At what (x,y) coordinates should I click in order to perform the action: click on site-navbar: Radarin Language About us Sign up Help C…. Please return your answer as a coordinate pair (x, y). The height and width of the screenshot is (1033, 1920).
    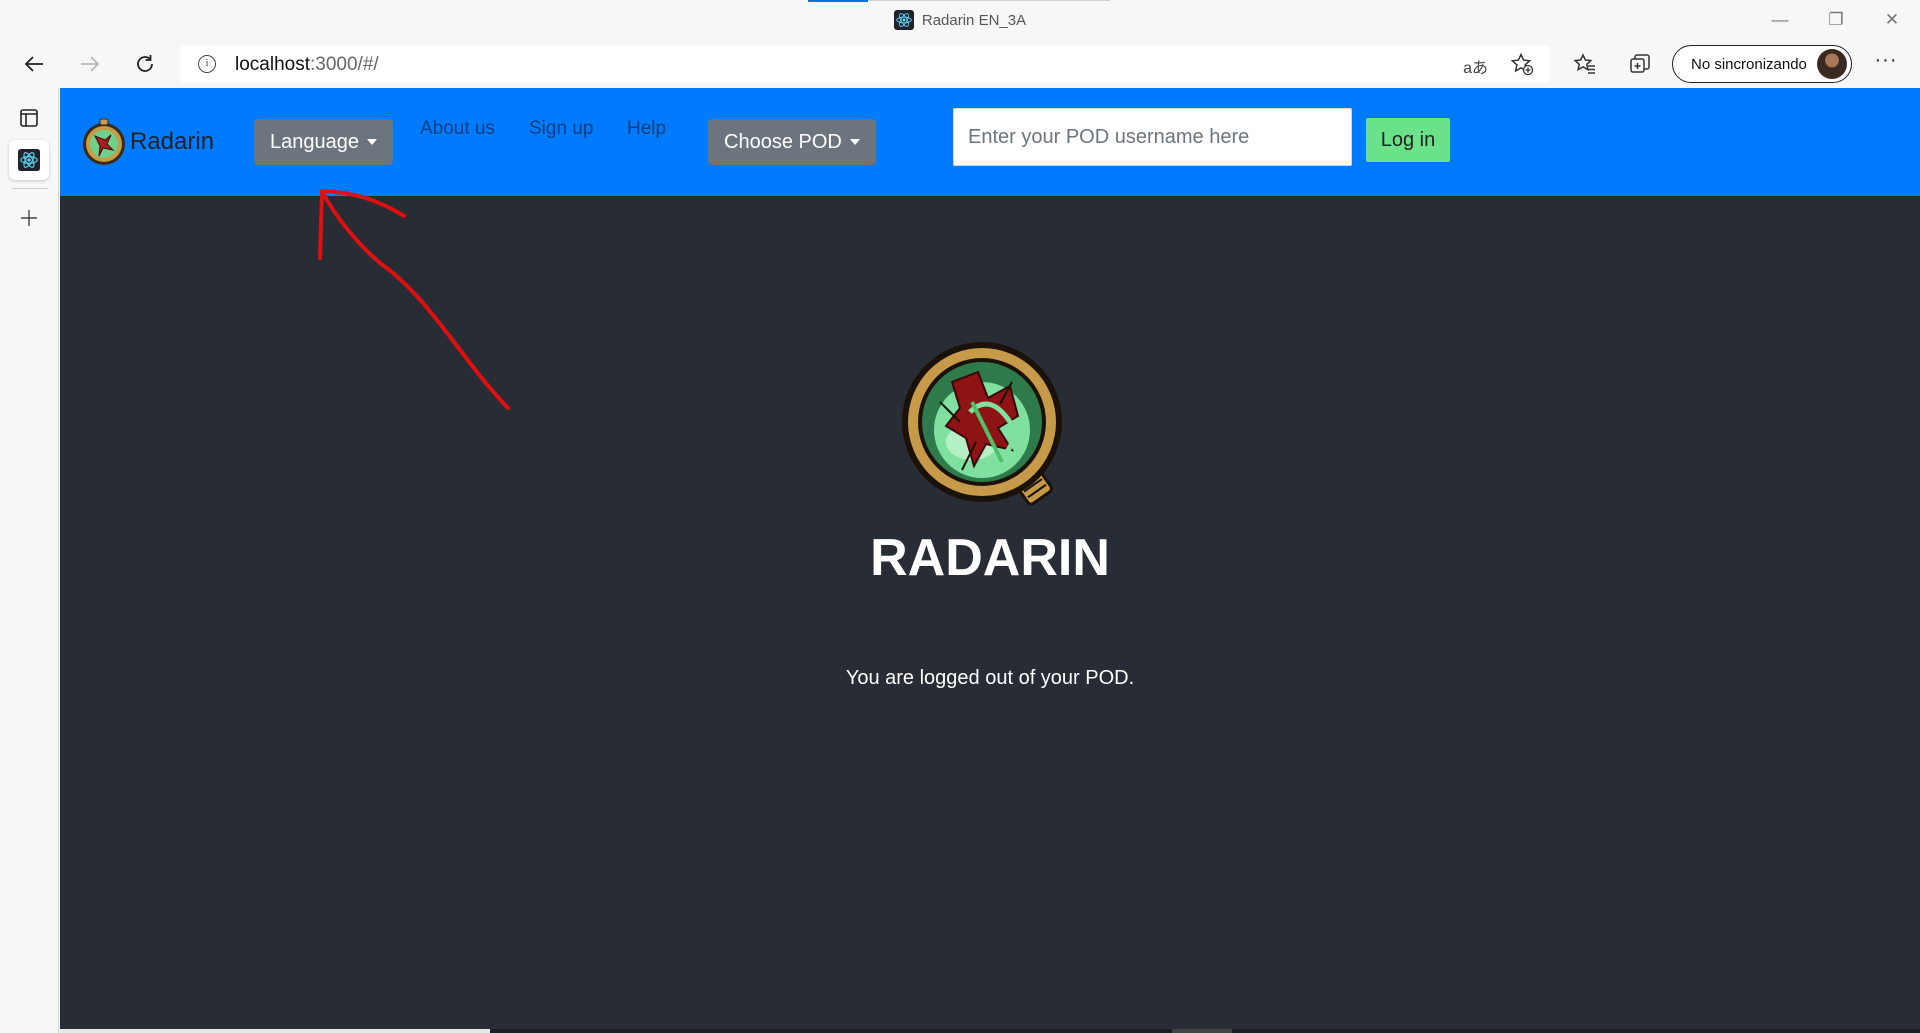
    Looking at the image, I should click on (990, 142).